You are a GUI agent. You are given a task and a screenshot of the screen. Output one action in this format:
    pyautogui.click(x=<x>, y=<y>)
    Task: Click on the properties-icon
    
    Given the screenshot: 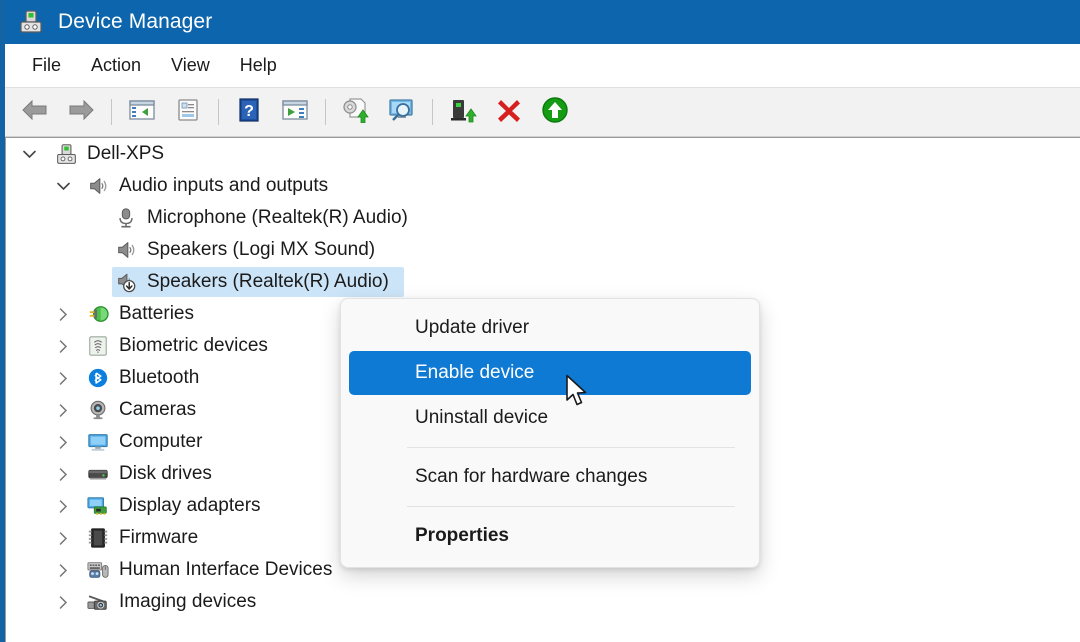 What is the action you would take?
    pyautogui.click(x=295, y=112)
    